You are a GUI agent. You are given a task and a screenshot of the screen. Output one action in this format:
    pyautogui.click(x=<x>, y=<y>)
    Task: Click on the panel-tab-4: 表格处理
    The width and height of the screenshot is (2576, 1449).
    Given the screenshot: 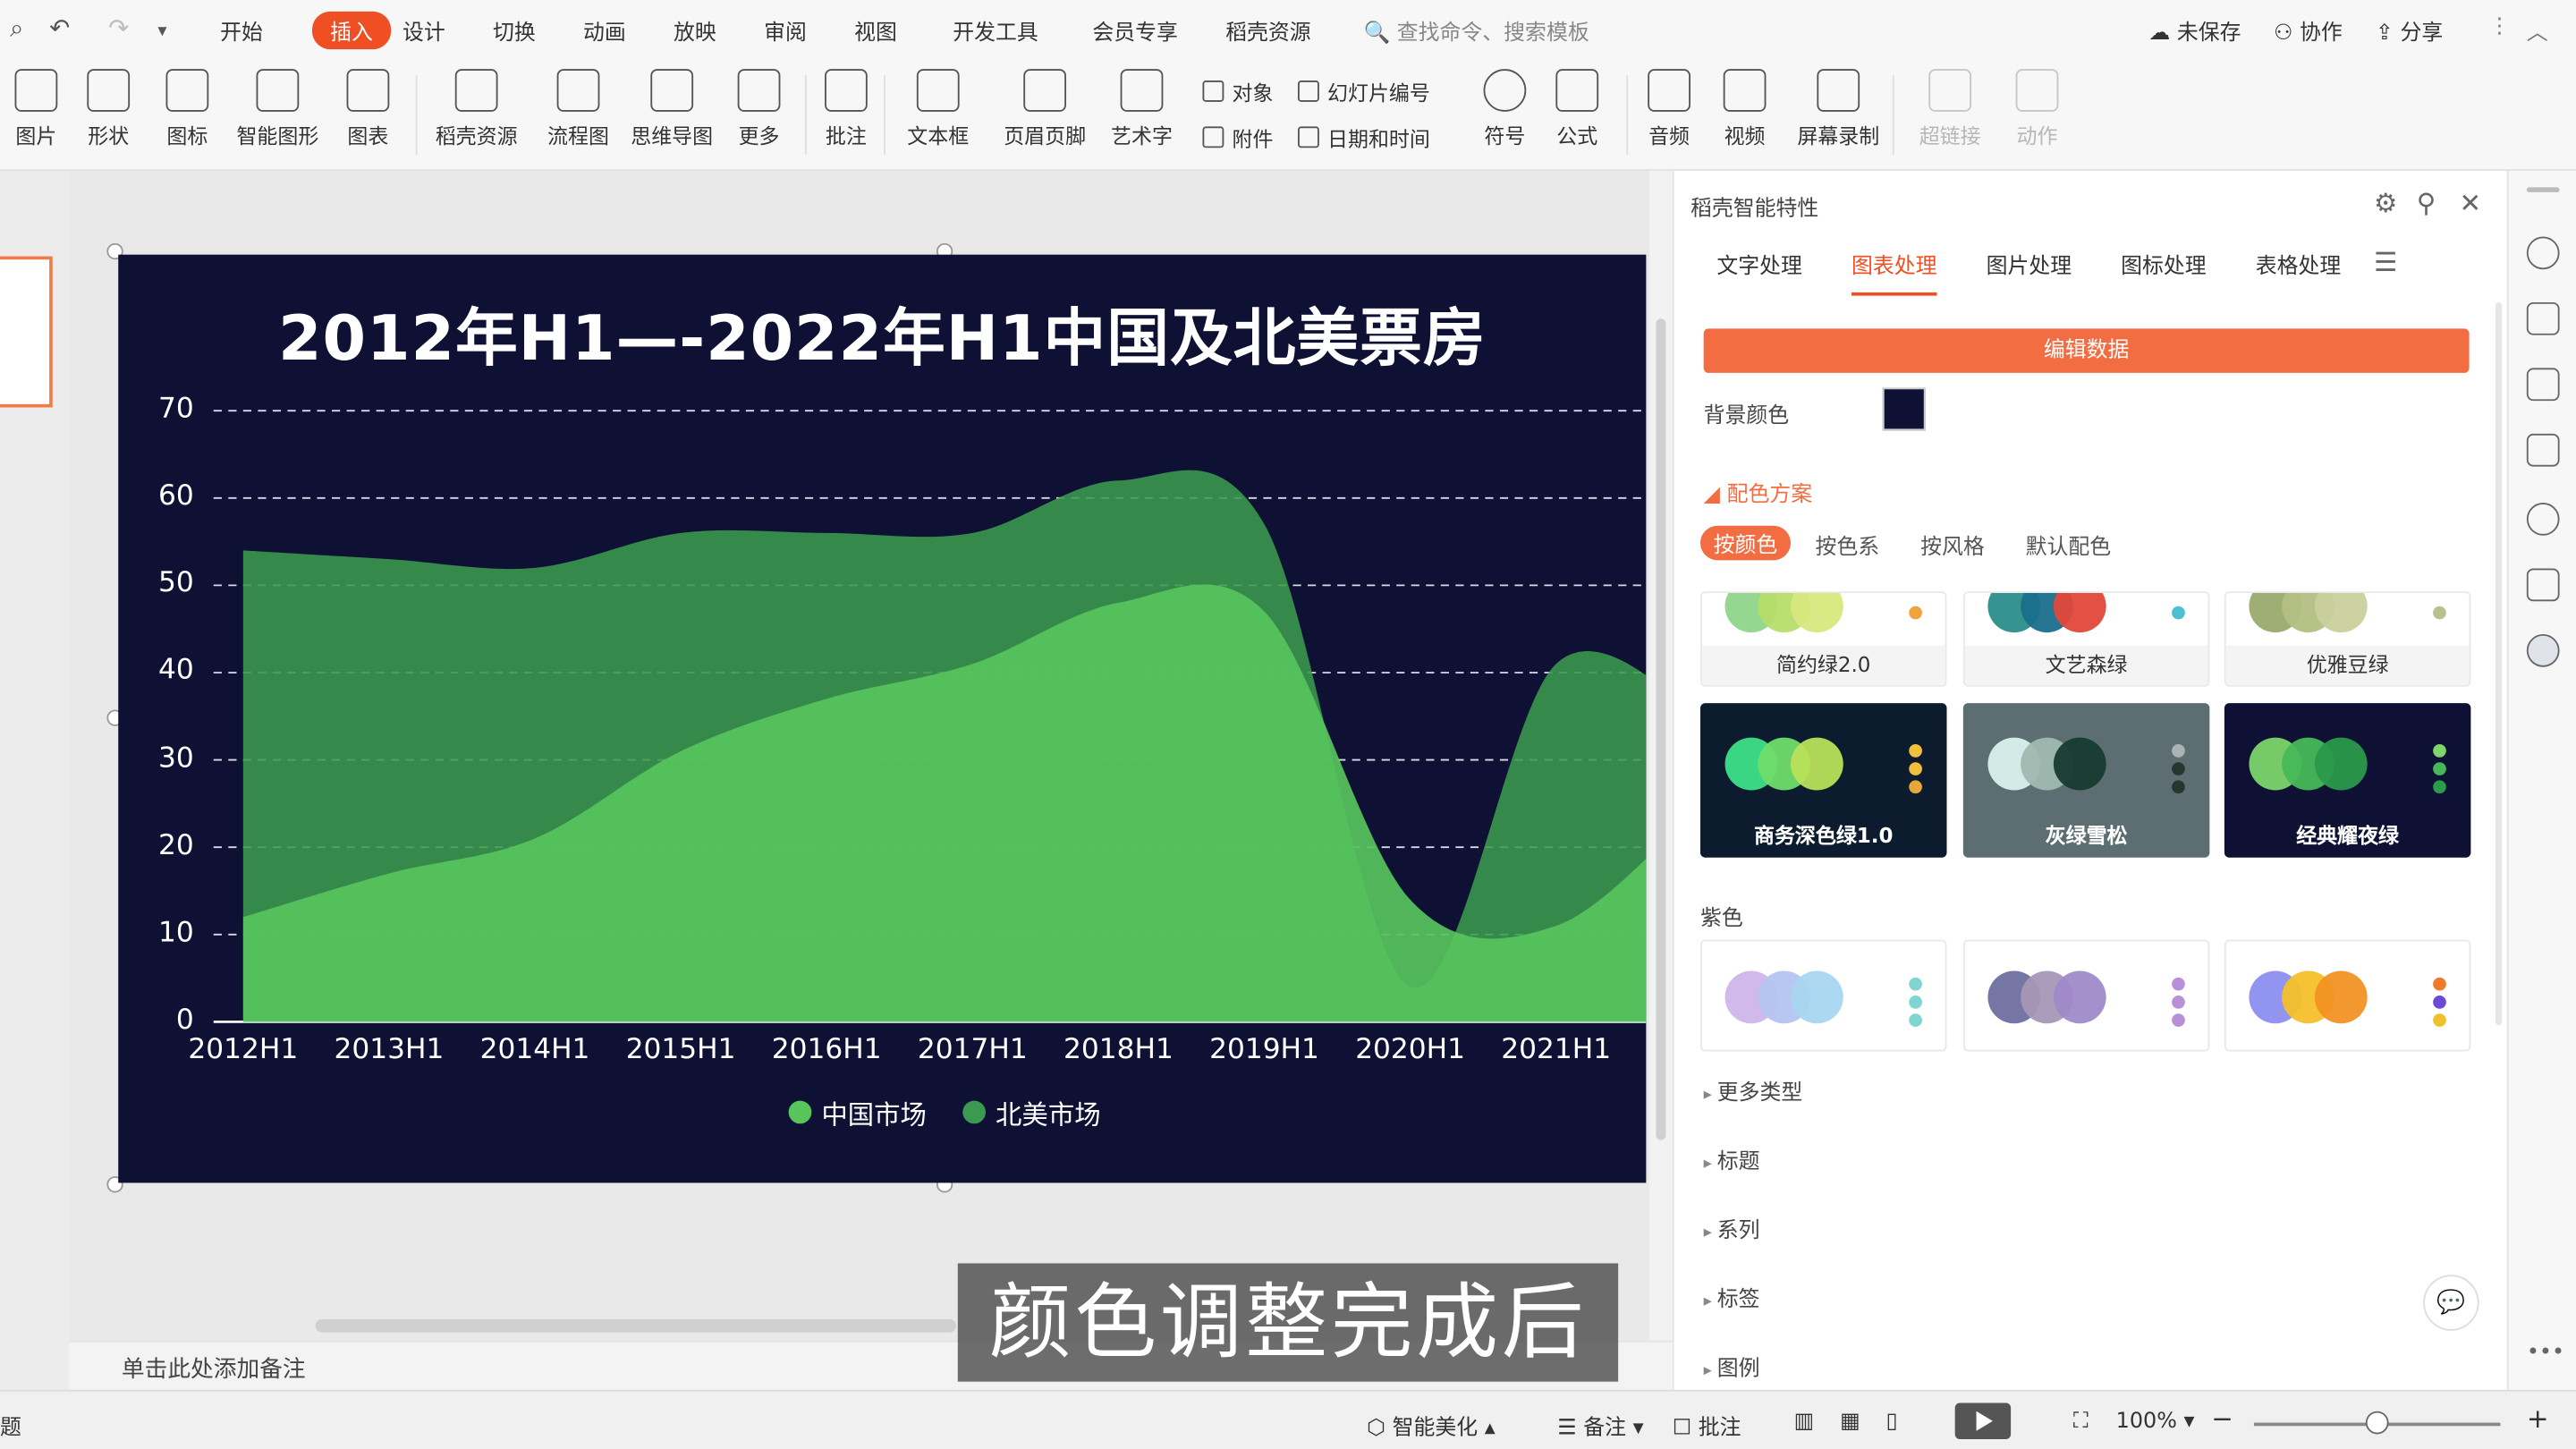 What is the action you would take?
    pyautogui.click(x=2299, y=264)
    